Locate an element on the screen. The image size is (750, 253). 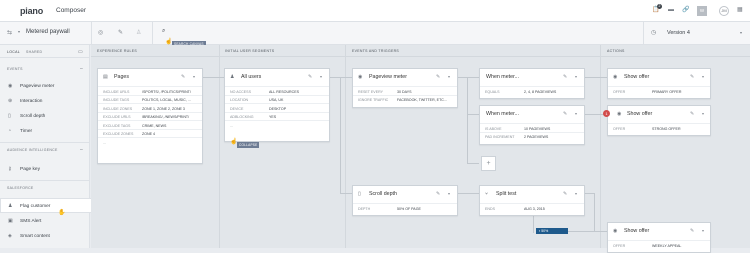
card-row: INCLUDE ZONES ZONE 1, ZONE 2, ZONE 3 is located at coordinates (150, 107).